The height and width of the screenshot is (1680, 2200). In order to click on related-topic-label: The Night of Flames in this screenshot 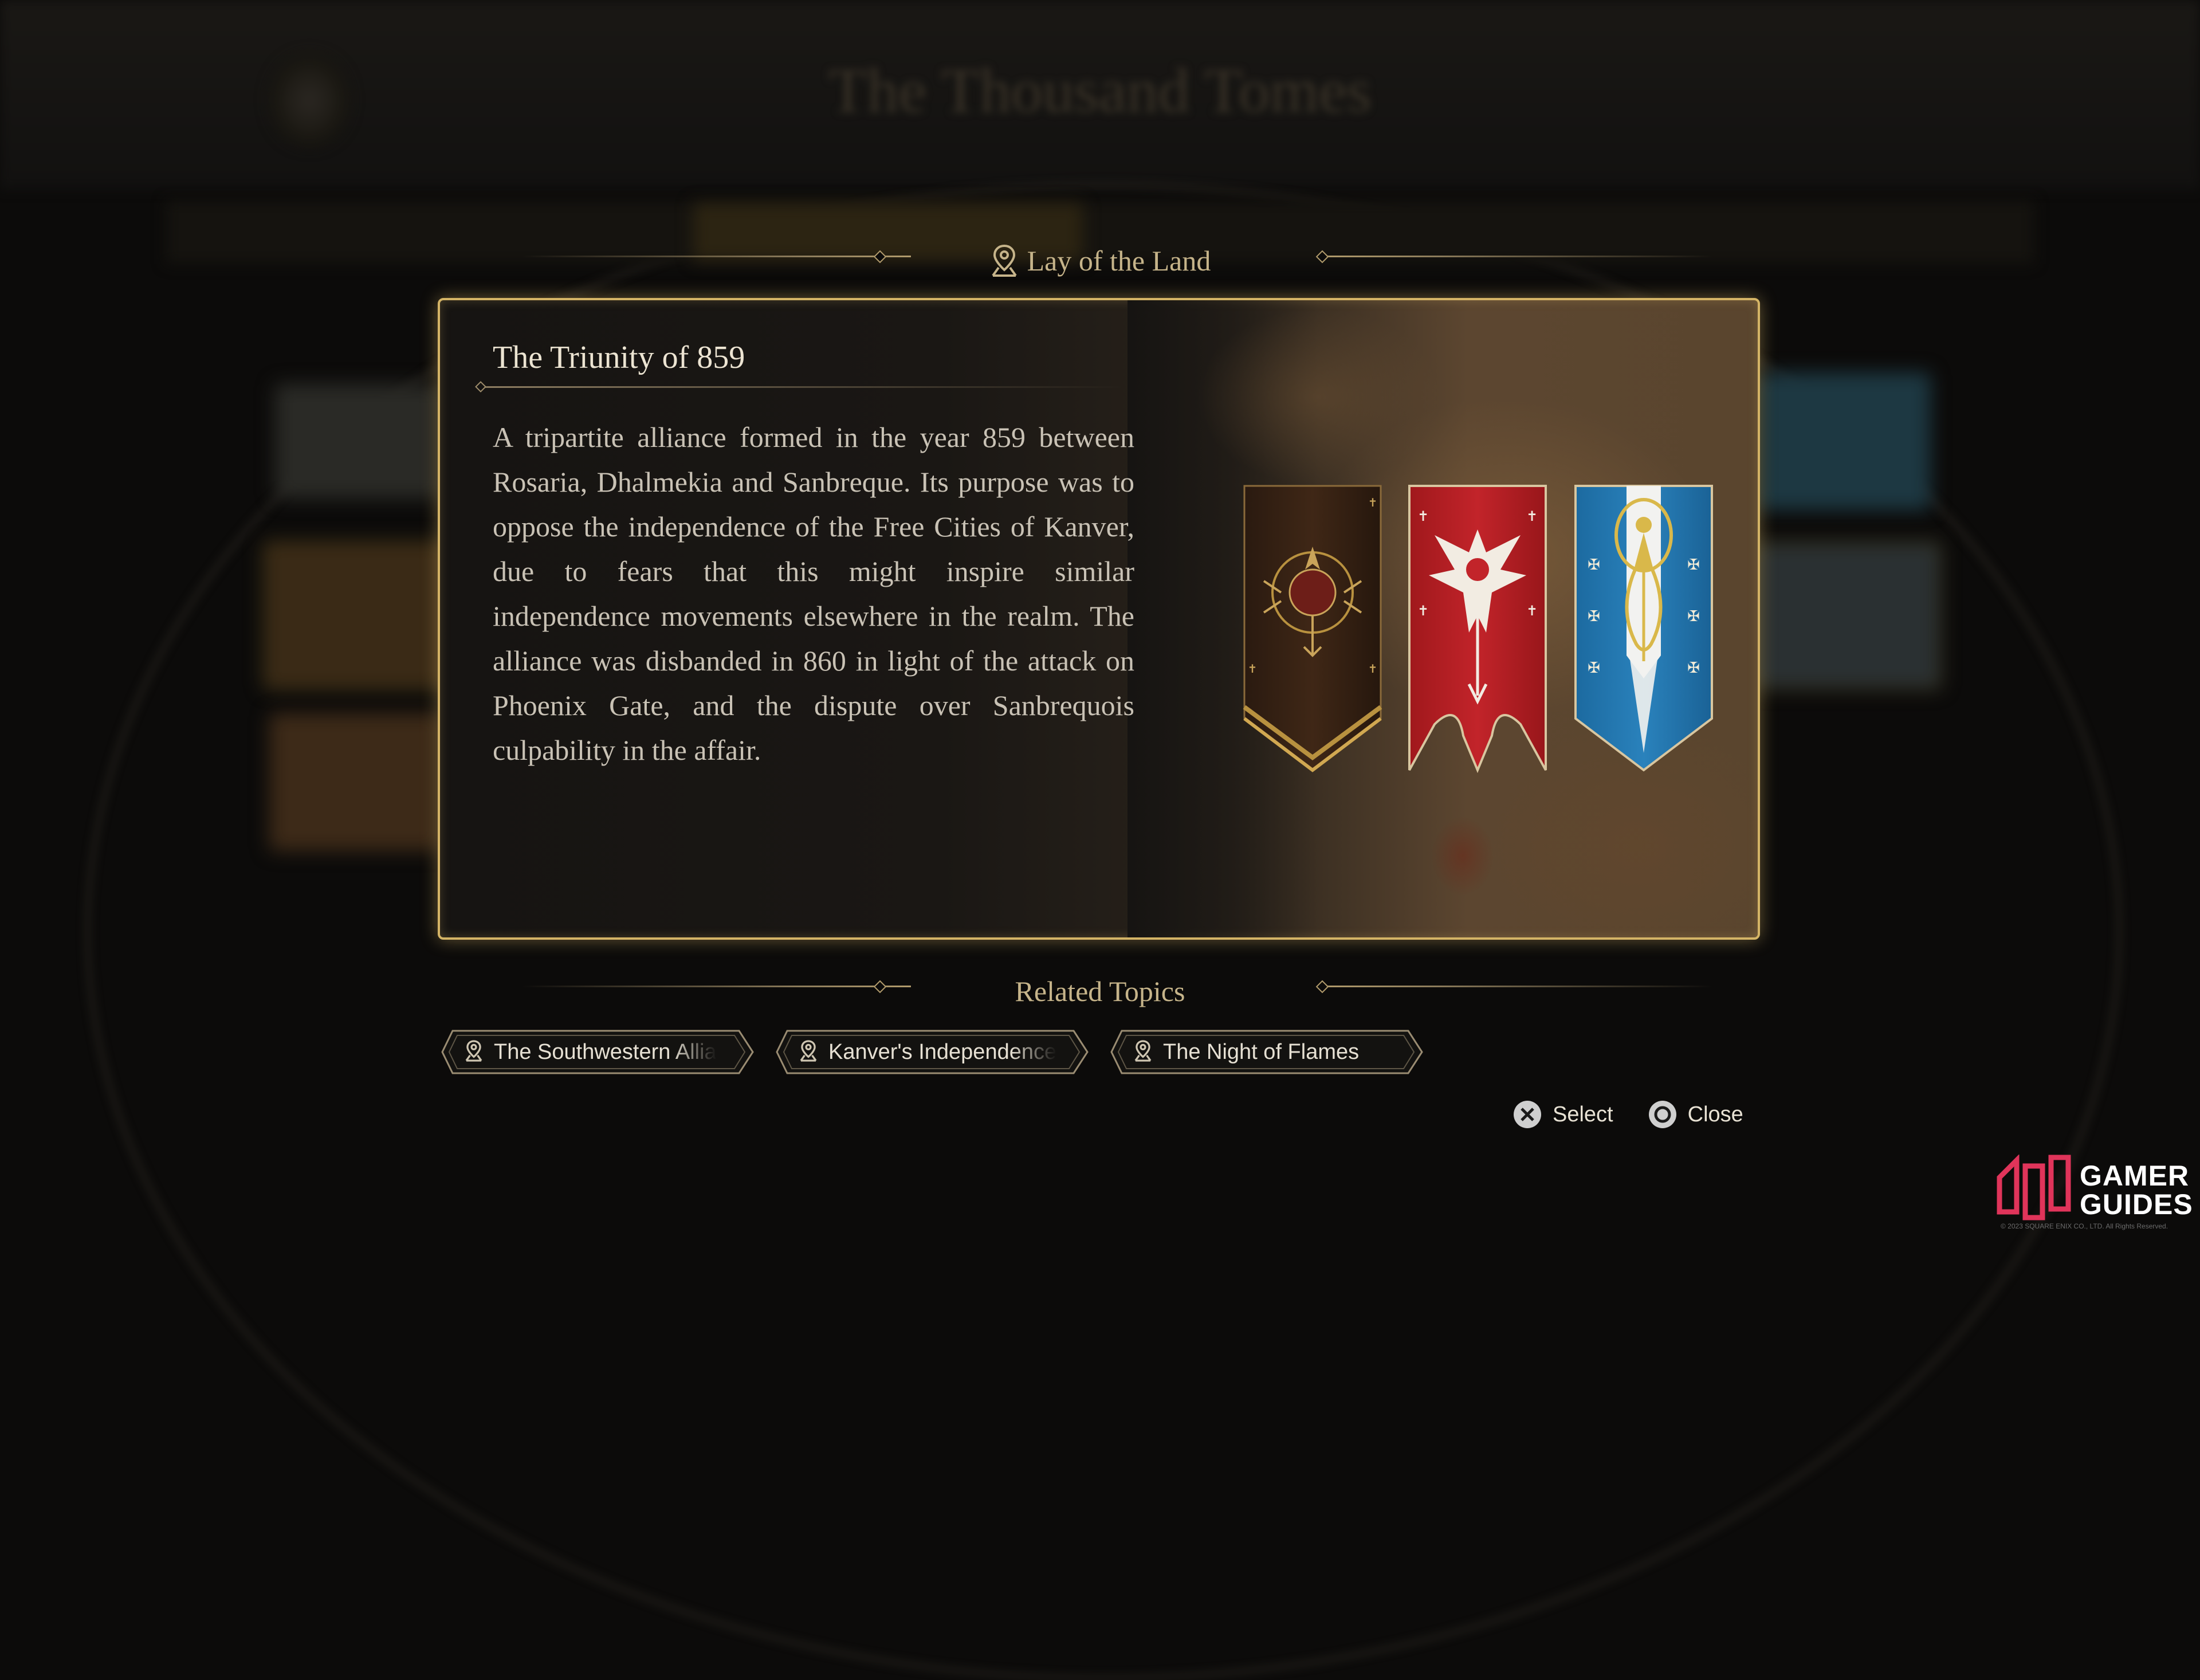, I will do `click(1261, 1051)`.